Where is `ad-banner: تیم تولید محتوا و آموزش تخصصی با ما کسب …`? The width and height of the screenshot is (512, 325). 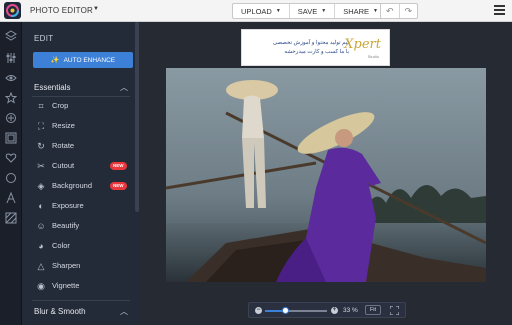 ad-banner: تیم تولید محتوا و آموزش تخصصی با ما کسب … is located at coordinates (315, 47).